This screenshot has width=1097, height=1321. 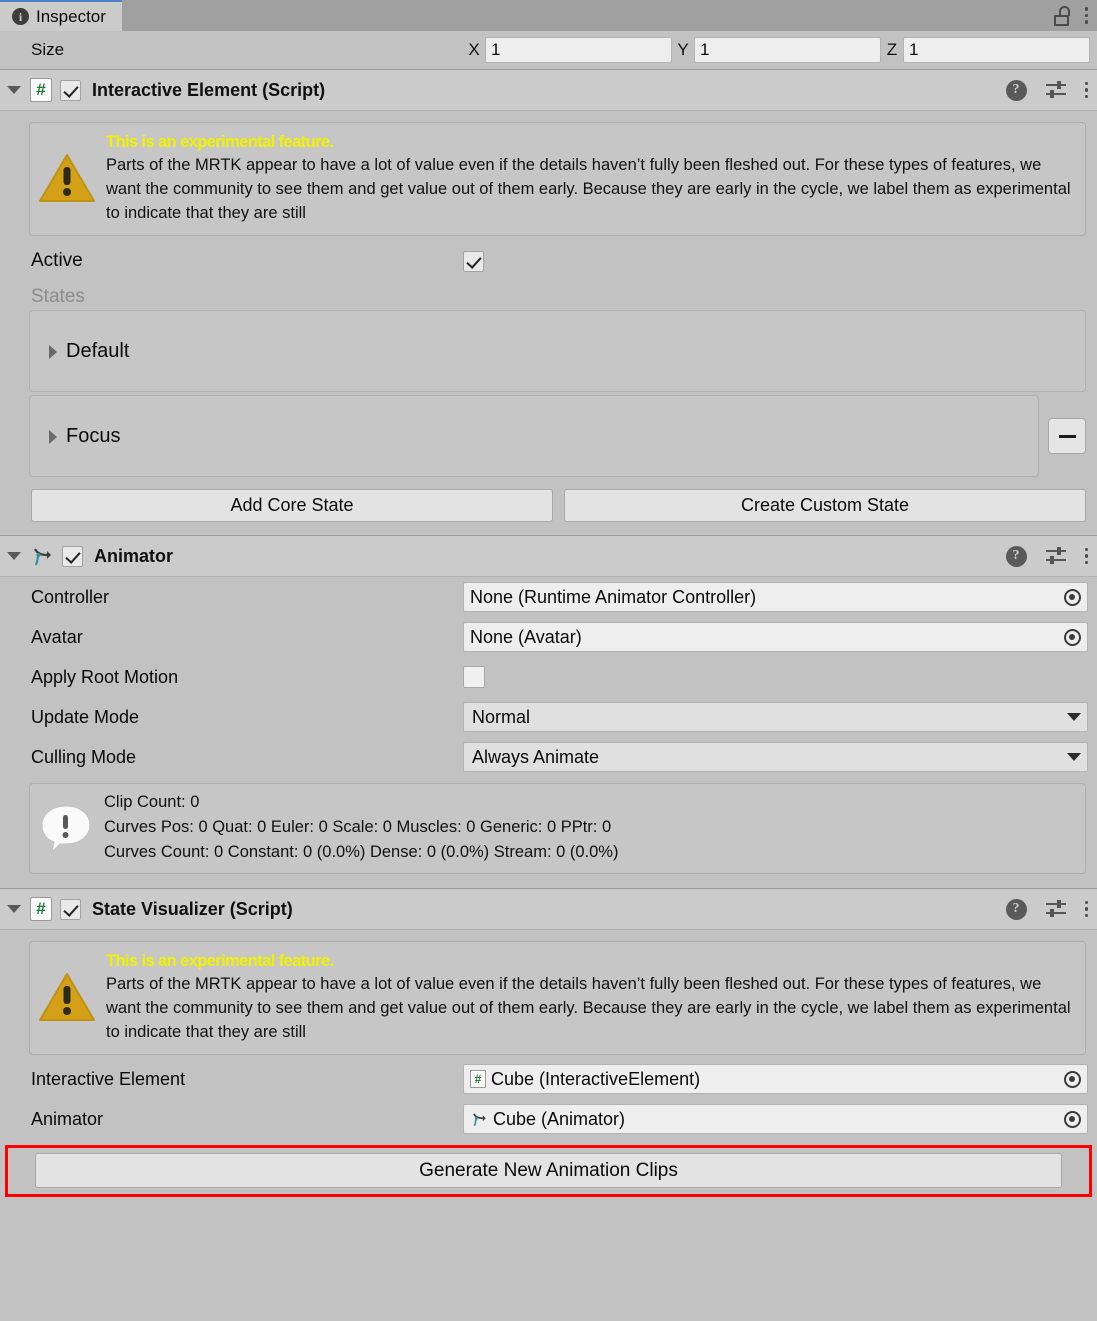 I want to click on component-header-interactive-element: # Interactive Element (Script) ?, so click(x=548, y=90).